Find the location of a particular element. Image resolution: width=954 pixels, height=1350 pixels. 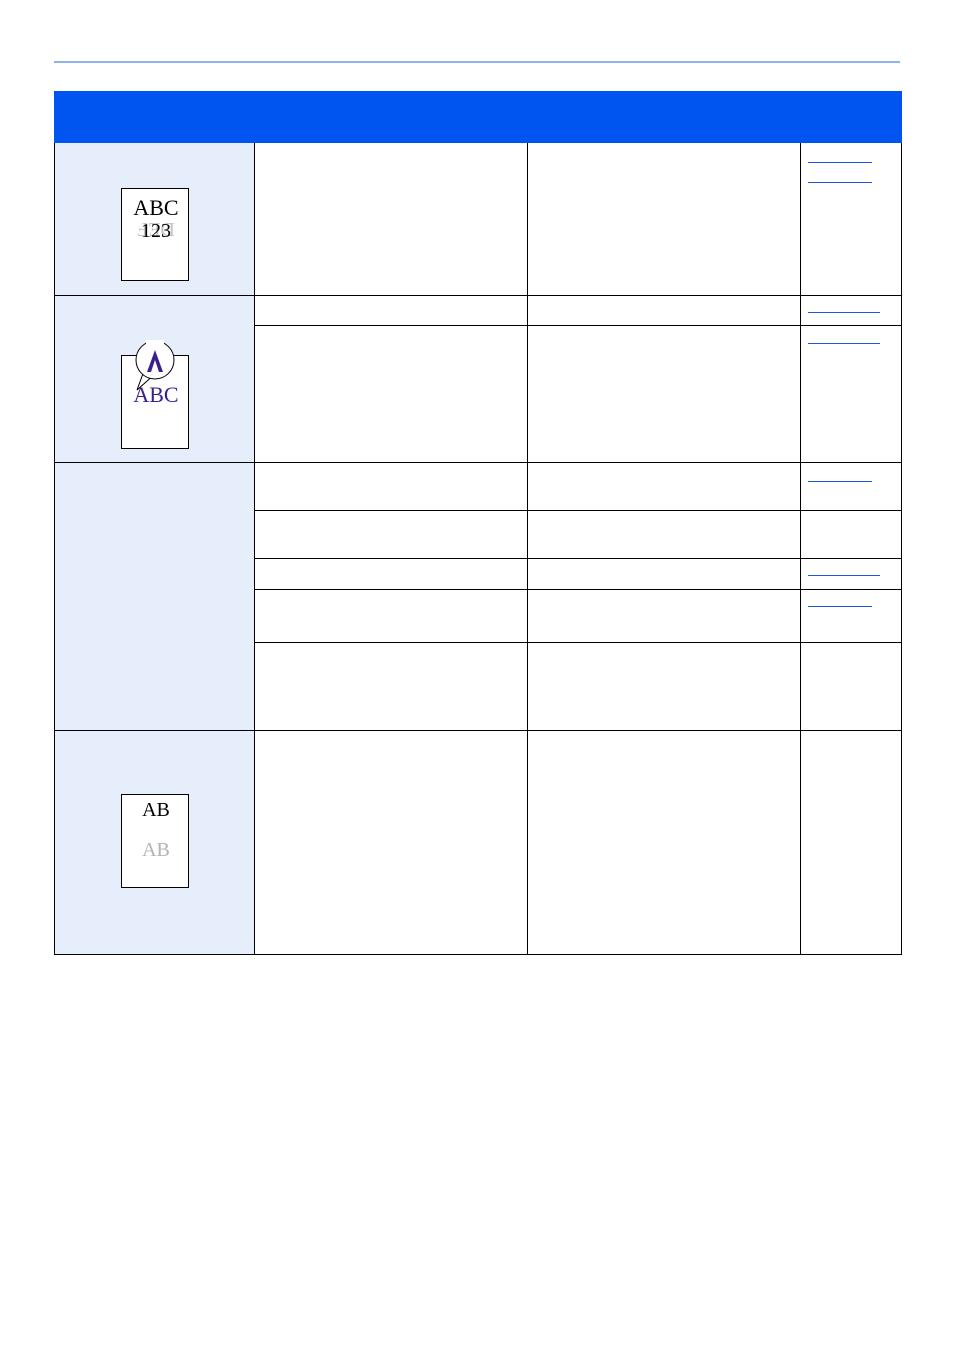

faint-print-sample: AB AB is located at coordinates (155, 841).